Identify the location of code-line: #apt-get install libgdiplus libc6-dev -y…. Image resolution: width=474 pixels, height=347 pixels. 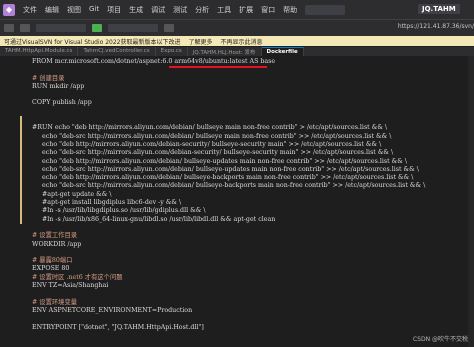
(107, 203).